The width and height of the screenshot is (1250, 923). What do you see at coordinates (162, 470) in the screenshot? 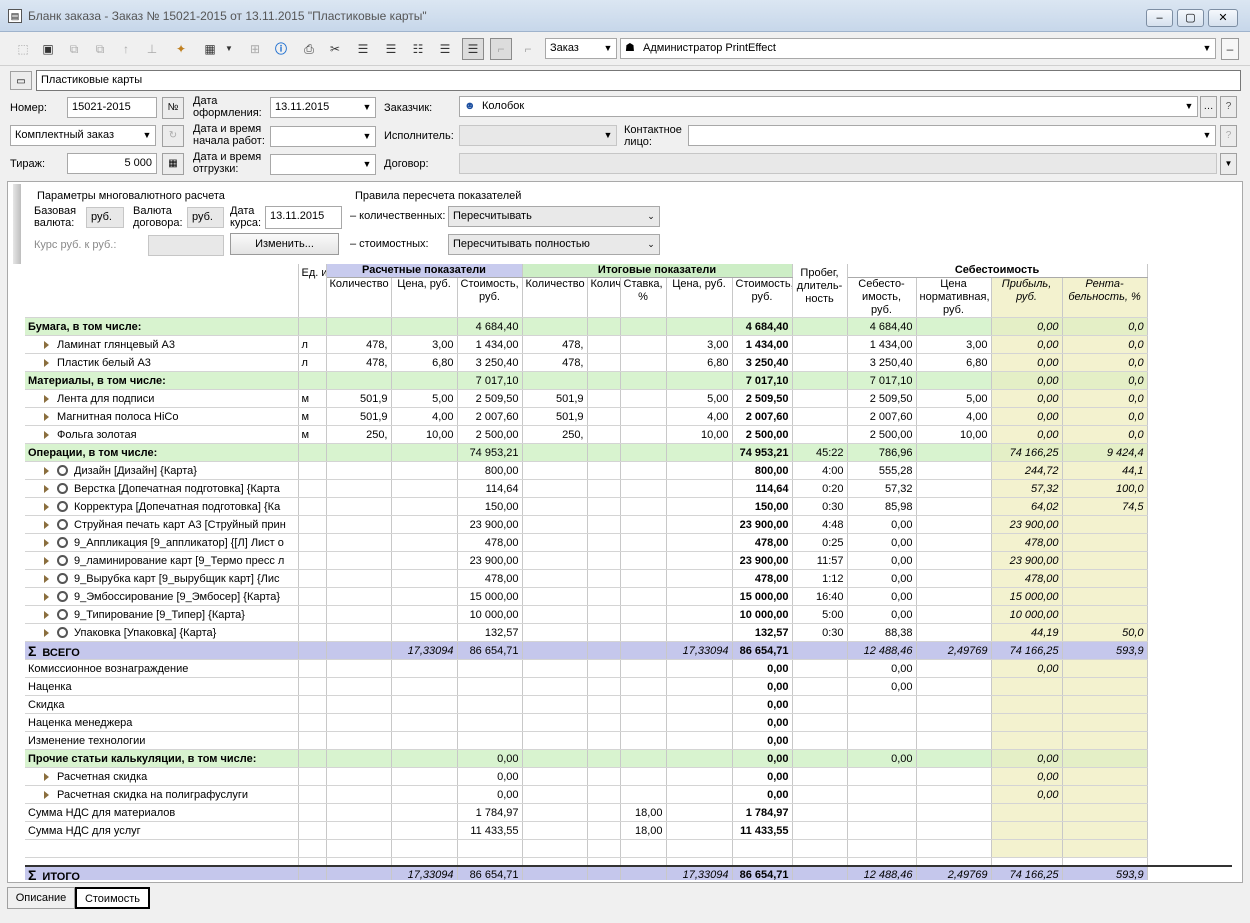
I see `row-name-cell: Дизайн [Дизайн] {Карта}` at bounding box center [162, 470].